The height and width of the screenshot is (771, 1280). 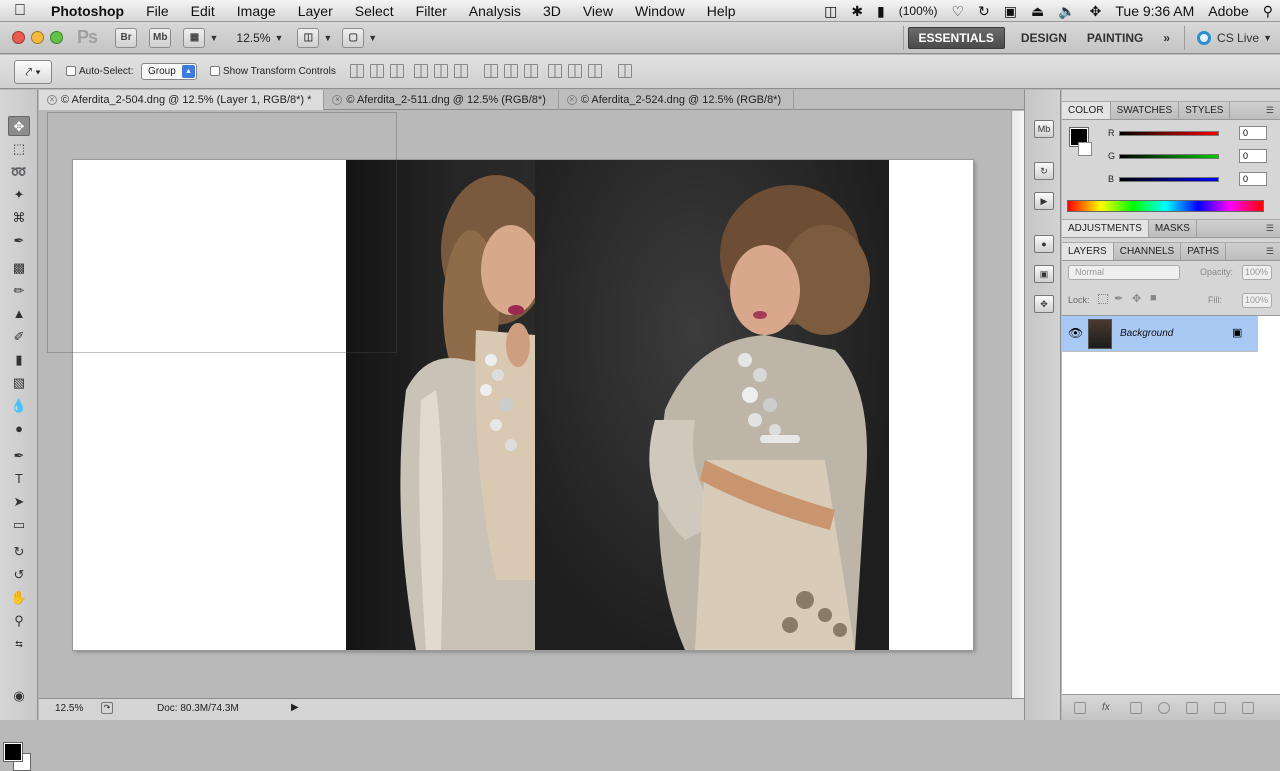 I want to click on red-value-input: 0, so click(x=1253, y=133).